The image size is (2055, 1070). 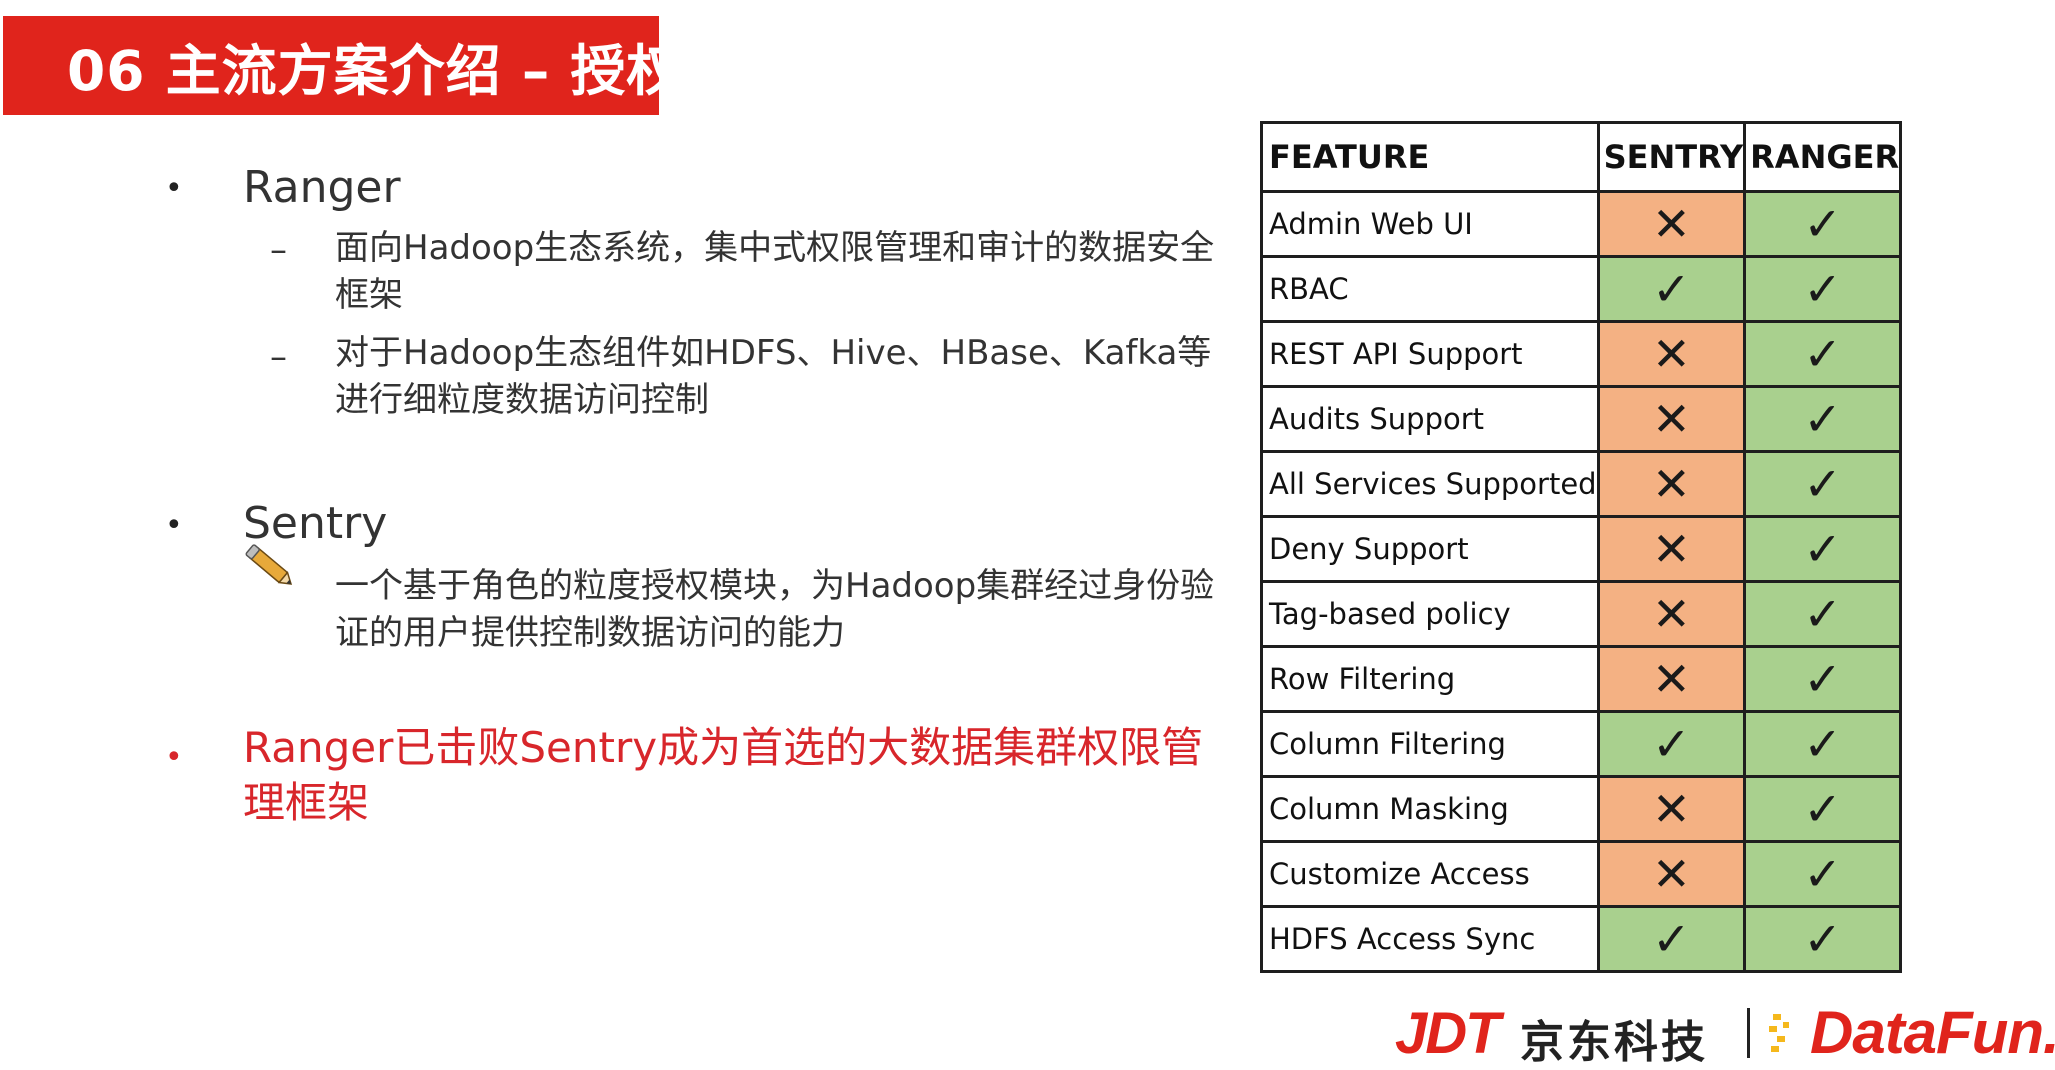 I want to click on table-row: Row Filtering ✕ ✓, so click(x=1581, y=679).